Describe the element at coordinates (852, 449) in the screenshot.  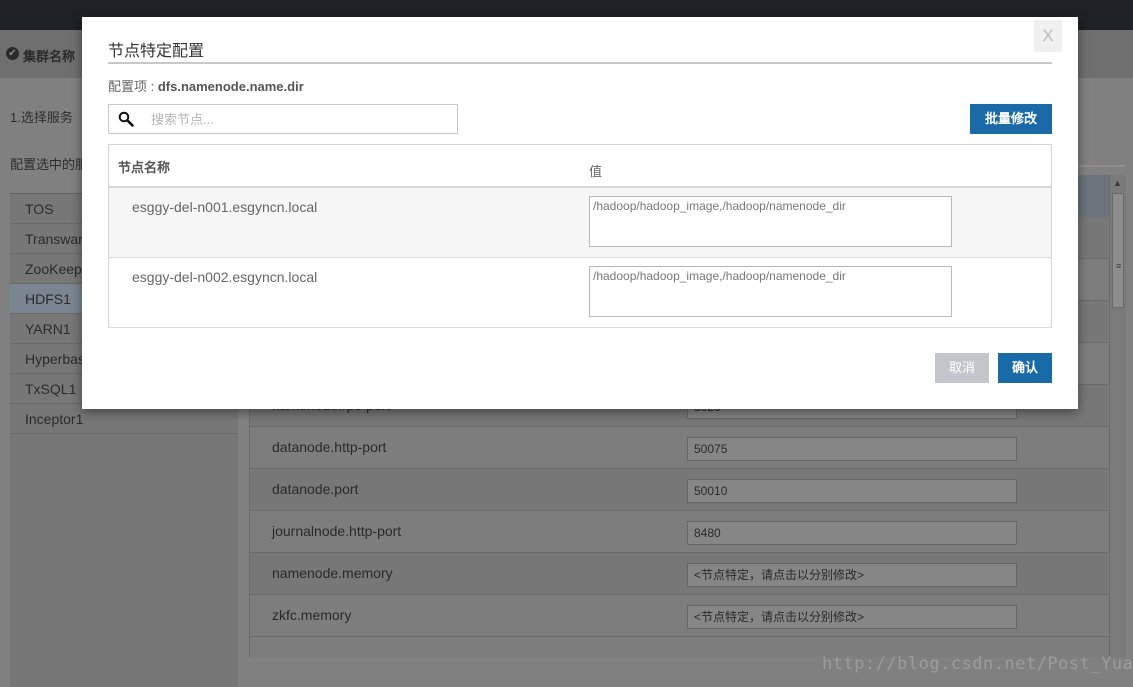
I see `config-value-input: 50075` at that location.